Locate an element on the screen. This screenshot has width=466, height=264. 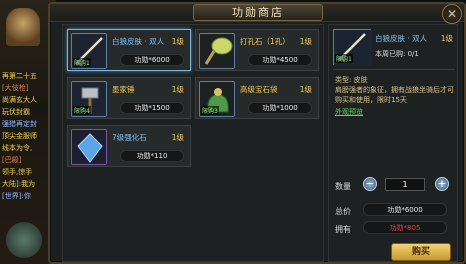
shop-item-enhance-stone: 7级强化石 1级 功勋*110 is located at coordinates (129, 146).